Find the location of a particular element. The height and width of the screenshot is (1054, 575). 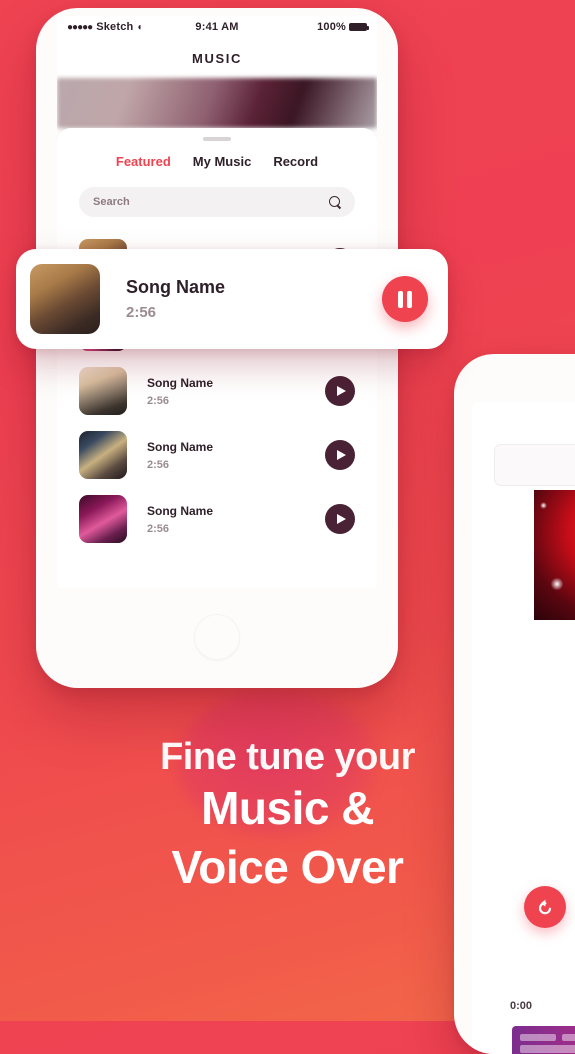

search-input is located at coordinates (211, 202).